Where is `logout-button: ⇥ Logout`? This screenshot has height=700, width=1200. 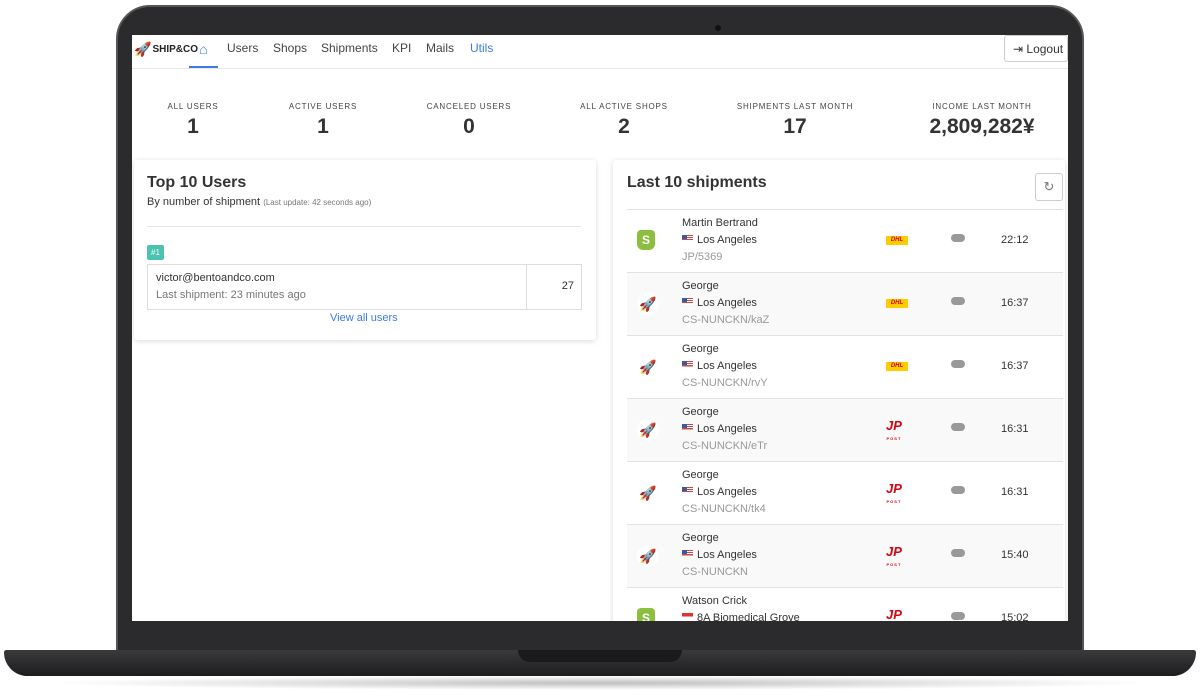 logout-button: ⇥ Logout is located at coordinates (1036, 48).